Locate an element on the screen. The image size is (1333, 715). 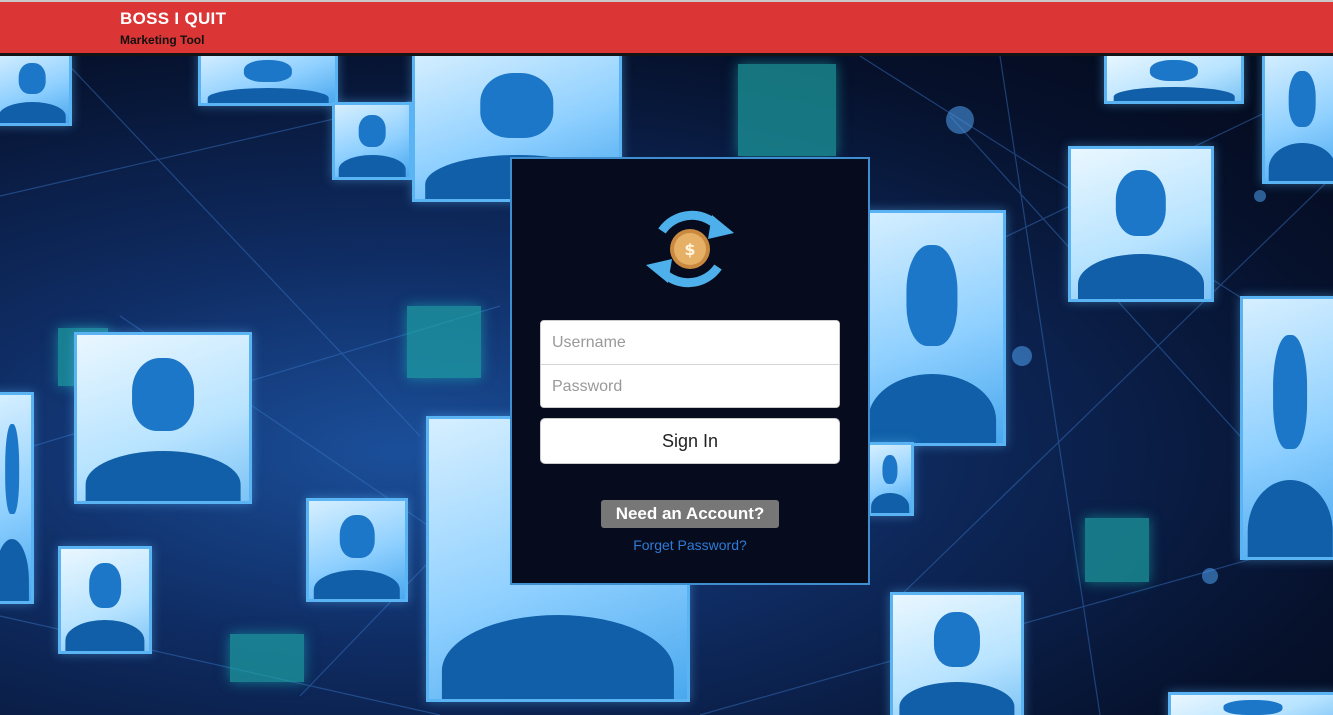
need-account-button: Need an Account? is located at coordinates (690, 514).